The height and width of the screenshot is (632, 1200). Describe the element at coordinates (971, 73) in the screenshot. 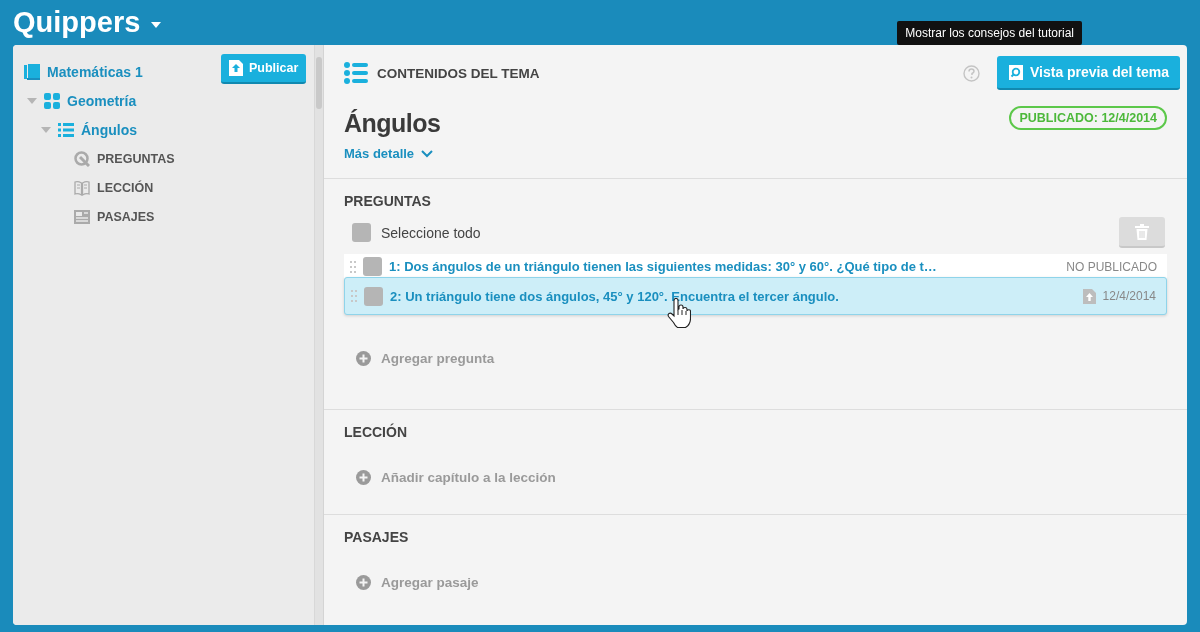

I see `help-icon` at that location.